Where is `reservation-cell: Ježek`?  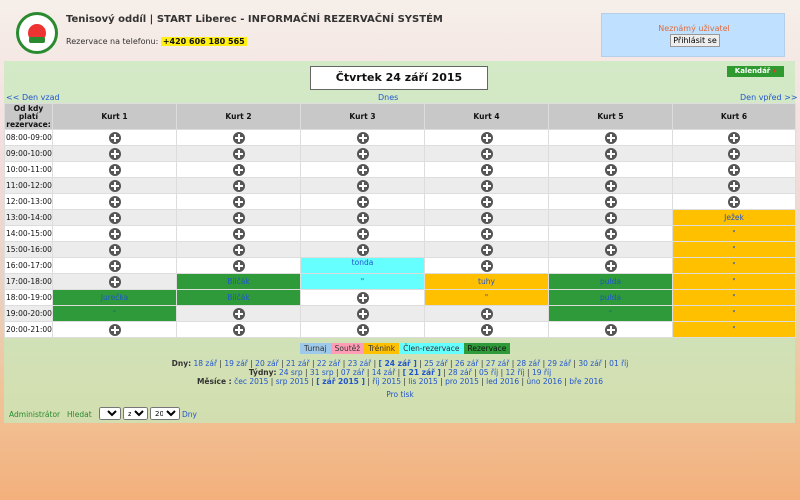
reservation-cell: Ježek is located at coordinates (734, 217).